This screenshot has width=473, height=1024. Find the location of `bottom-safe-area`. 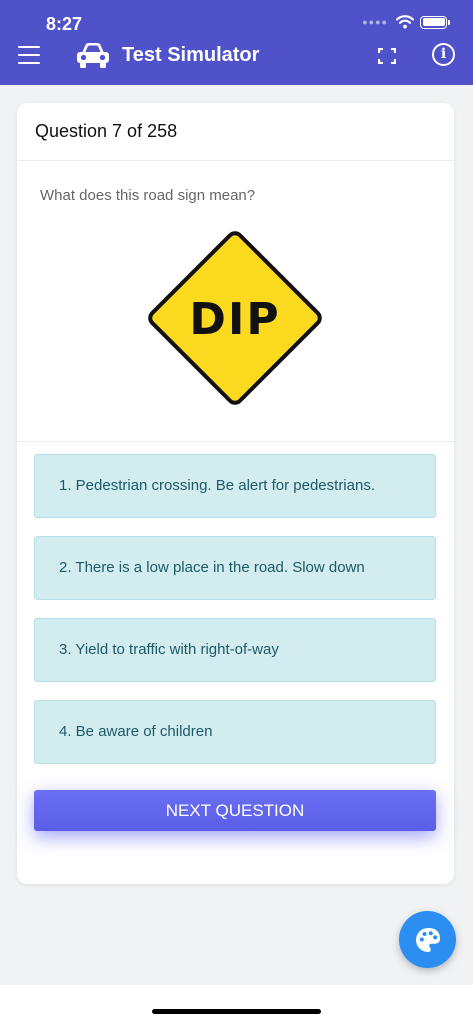

bottom-safe-area is located at coordinates (236, 1004).